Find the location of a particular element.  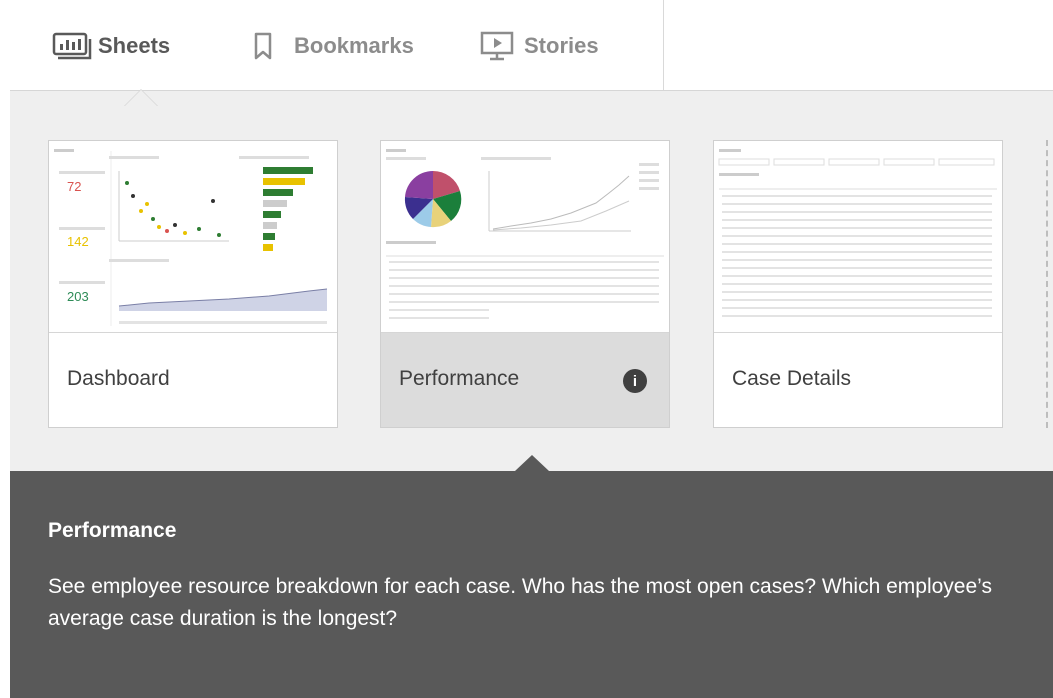

sheet-card-performance: Performance i is located at coordinates (525, 284).